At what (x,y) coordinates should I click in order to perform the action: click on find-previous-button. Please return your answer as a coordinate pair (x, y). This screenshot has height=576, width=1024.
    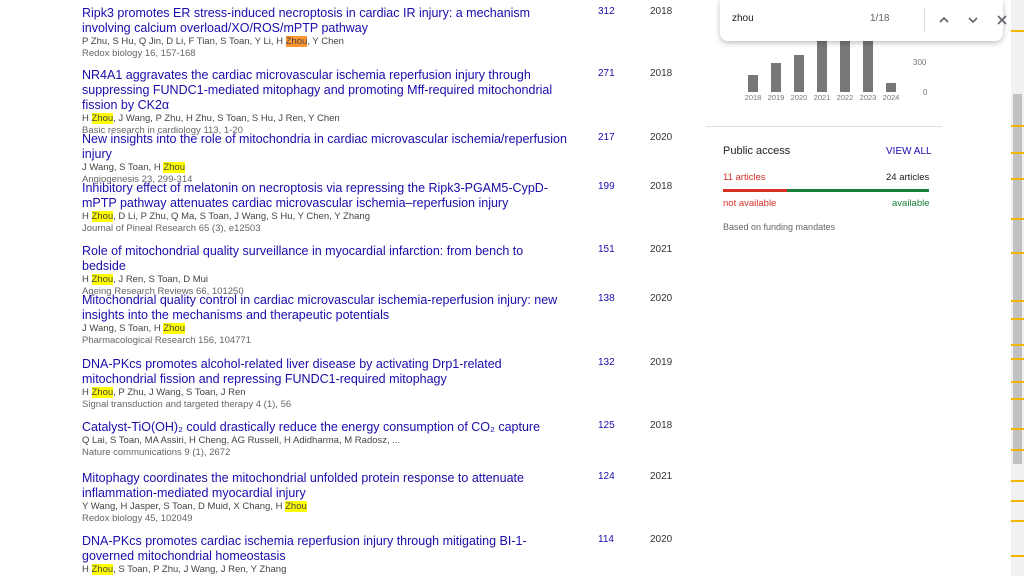
    Looking at the image, I should click on (944, 20).